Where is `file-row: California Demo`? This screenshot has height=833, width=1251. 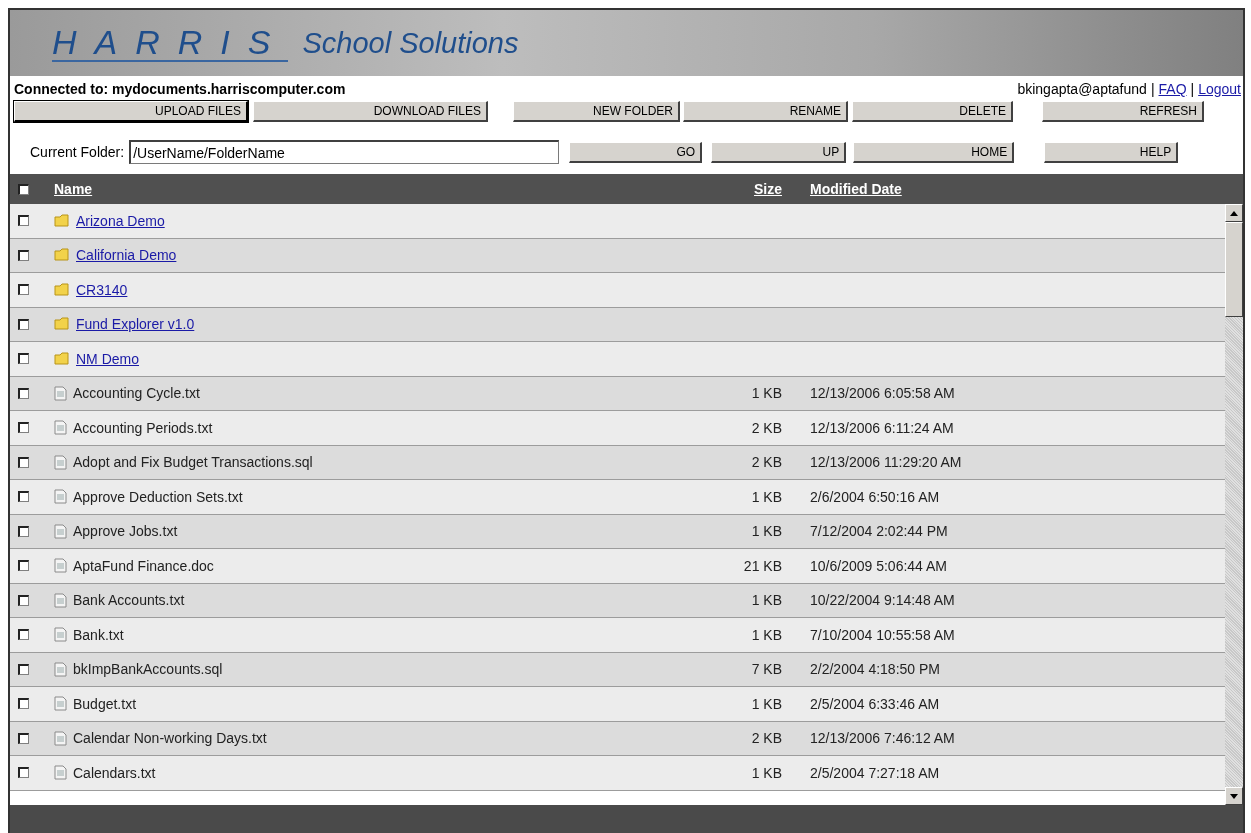 file-row: California Demo is located at coordinates (617, 255).